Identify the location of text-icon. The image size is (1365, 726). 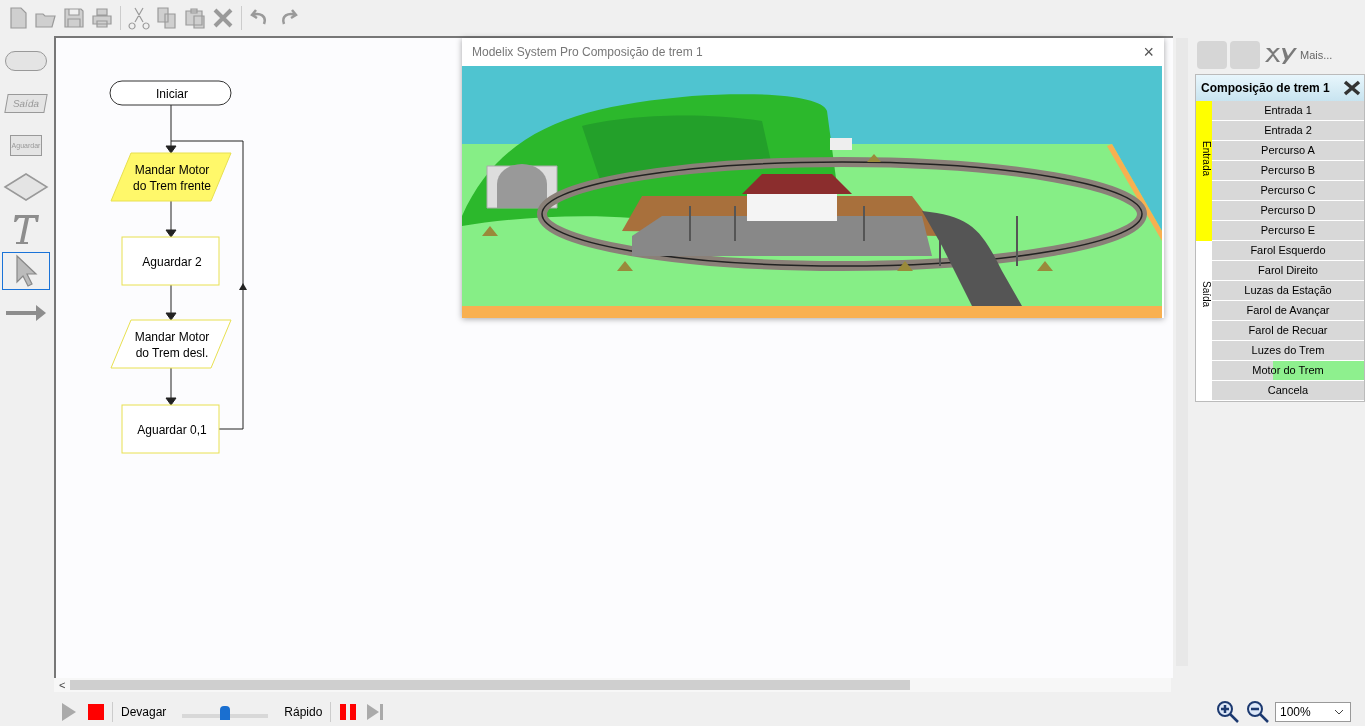
(26, 229).